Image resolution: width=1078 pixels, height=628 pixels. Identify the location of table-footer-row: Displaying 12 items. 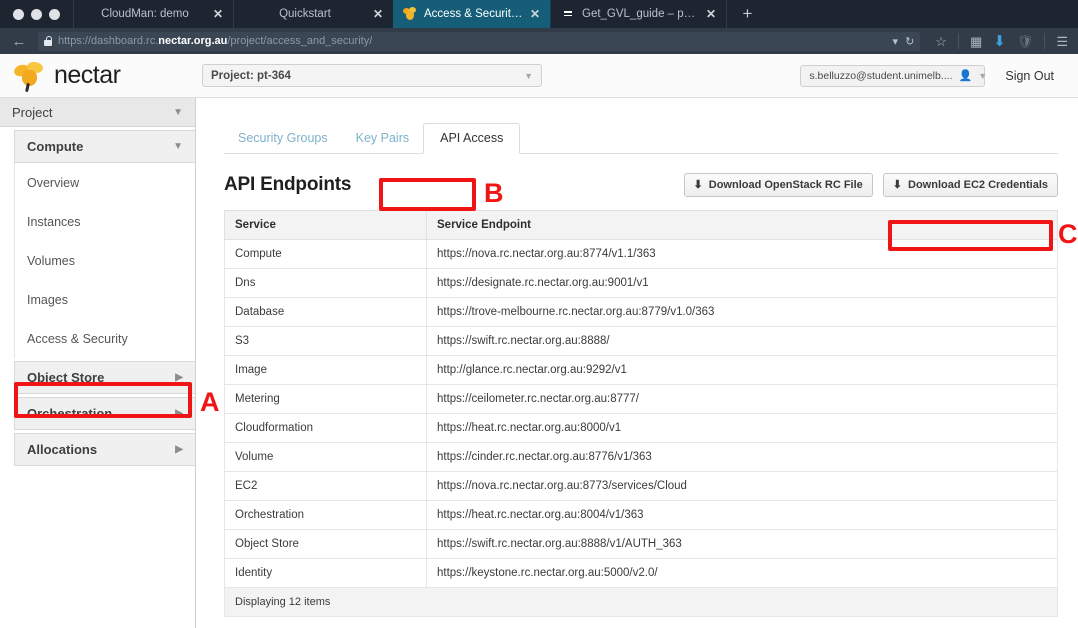
(641, 602).